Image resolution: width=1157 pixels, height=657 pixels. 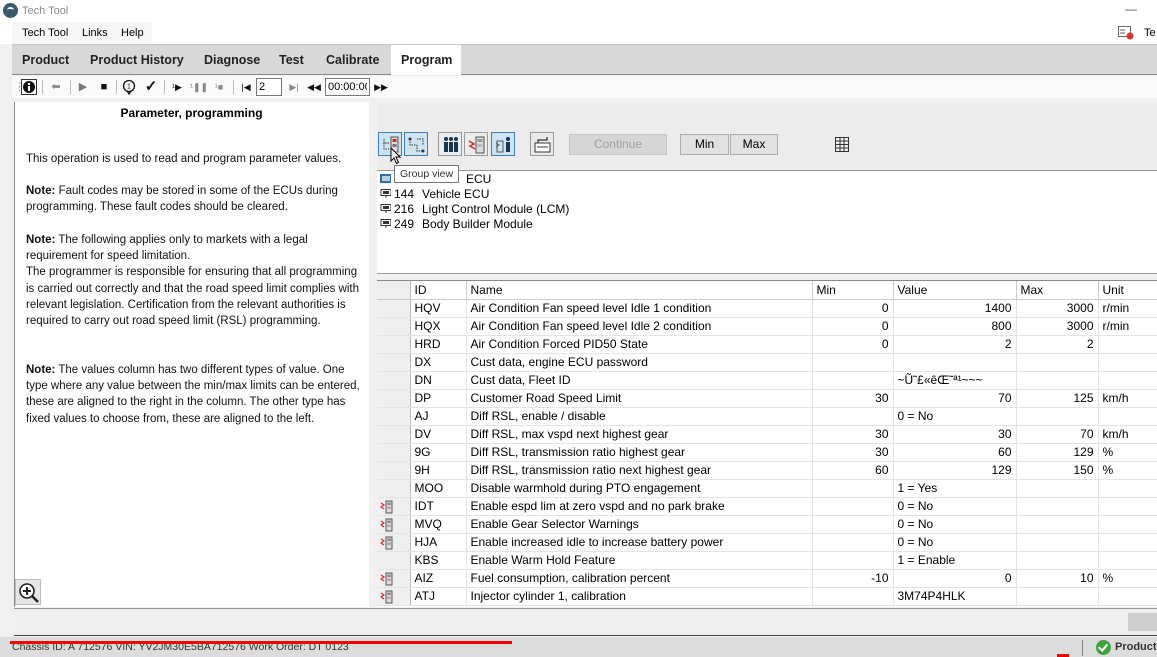 I want to click on ecu-person-button, so click(x=503, y=144).